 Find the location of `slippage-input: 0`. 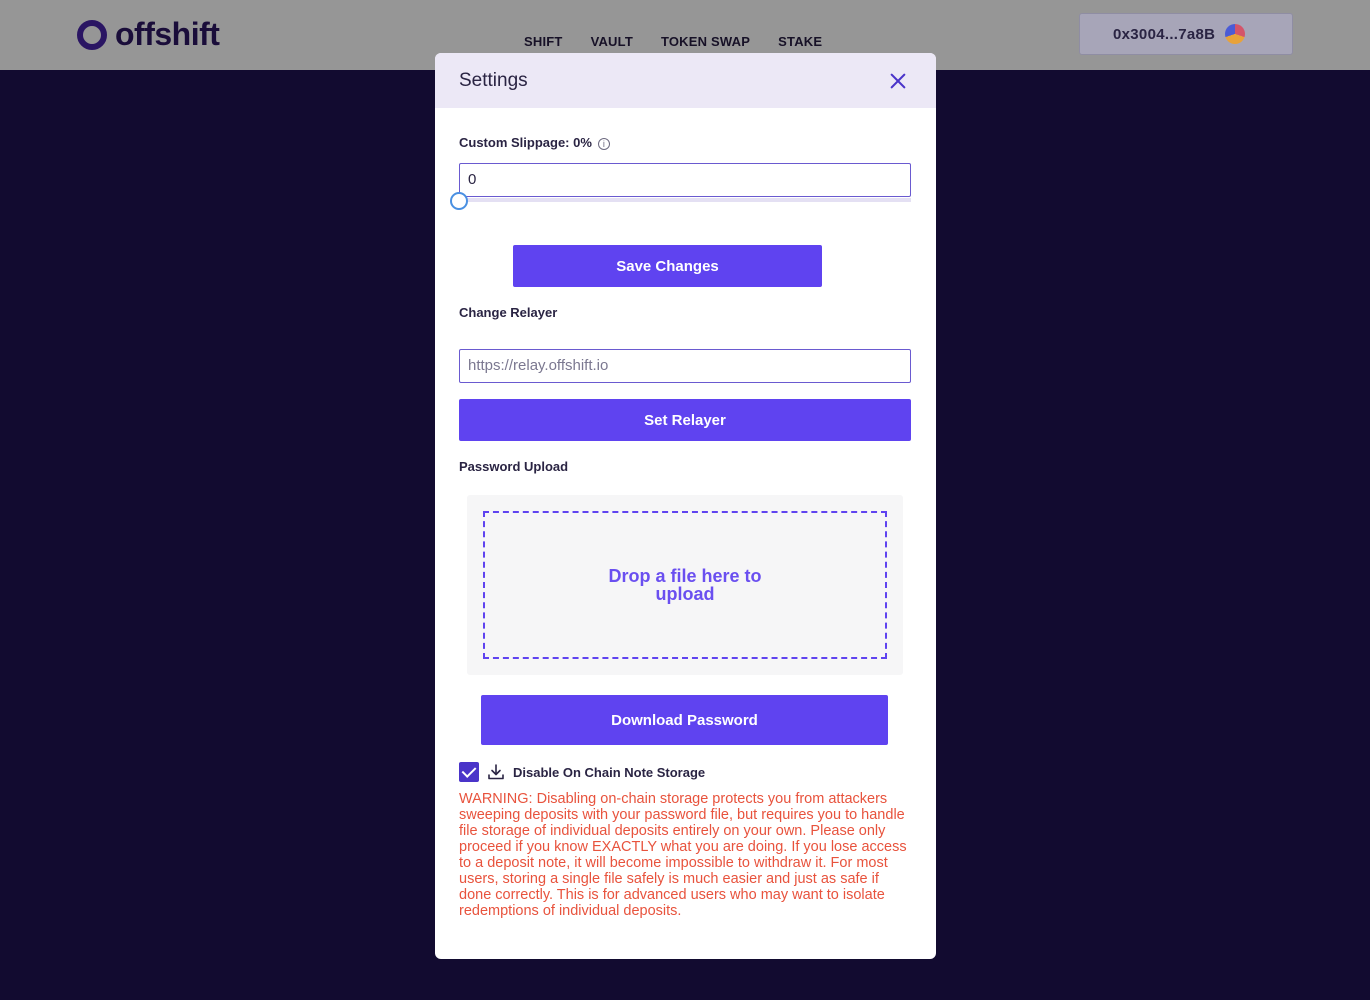

slippage-input: 0 is located at coordinates (685, 180).